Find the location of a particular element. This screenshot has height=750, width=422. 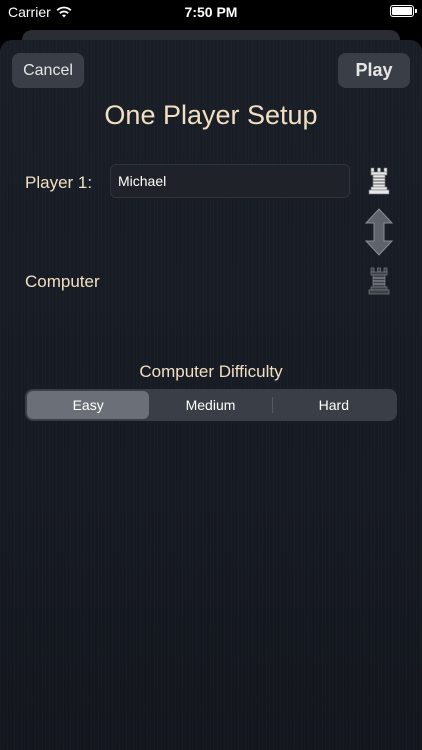

status-time: 7:50 PM is located at coordinates (211, 12).